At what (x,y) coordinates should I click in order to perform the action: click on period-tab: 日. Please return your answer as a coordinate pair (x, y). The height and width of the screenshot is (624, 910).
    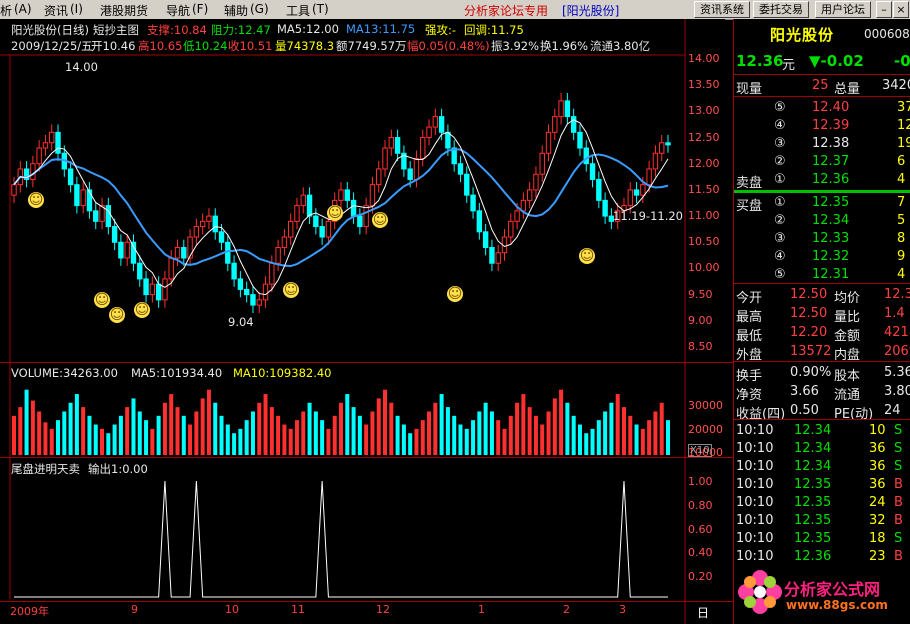
    Looking at the image, I should click on (703, 612).